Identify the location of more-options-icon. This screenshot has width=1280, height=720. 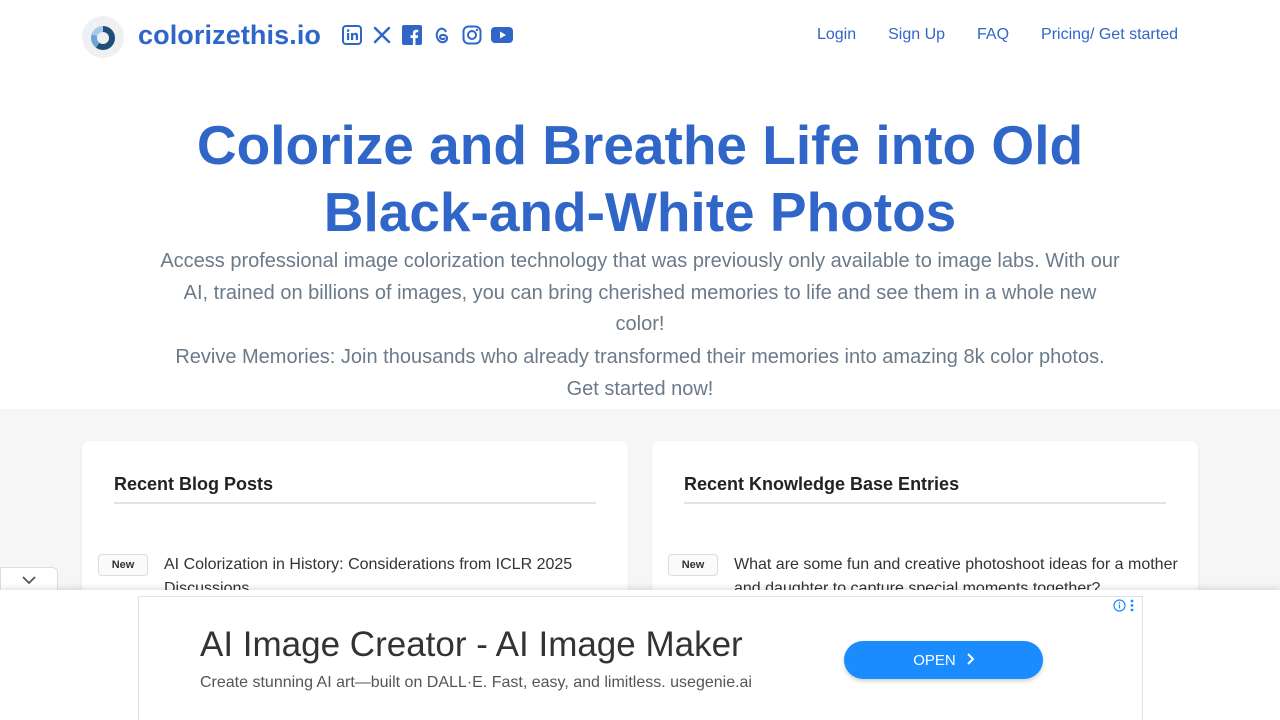
(1132, 608).